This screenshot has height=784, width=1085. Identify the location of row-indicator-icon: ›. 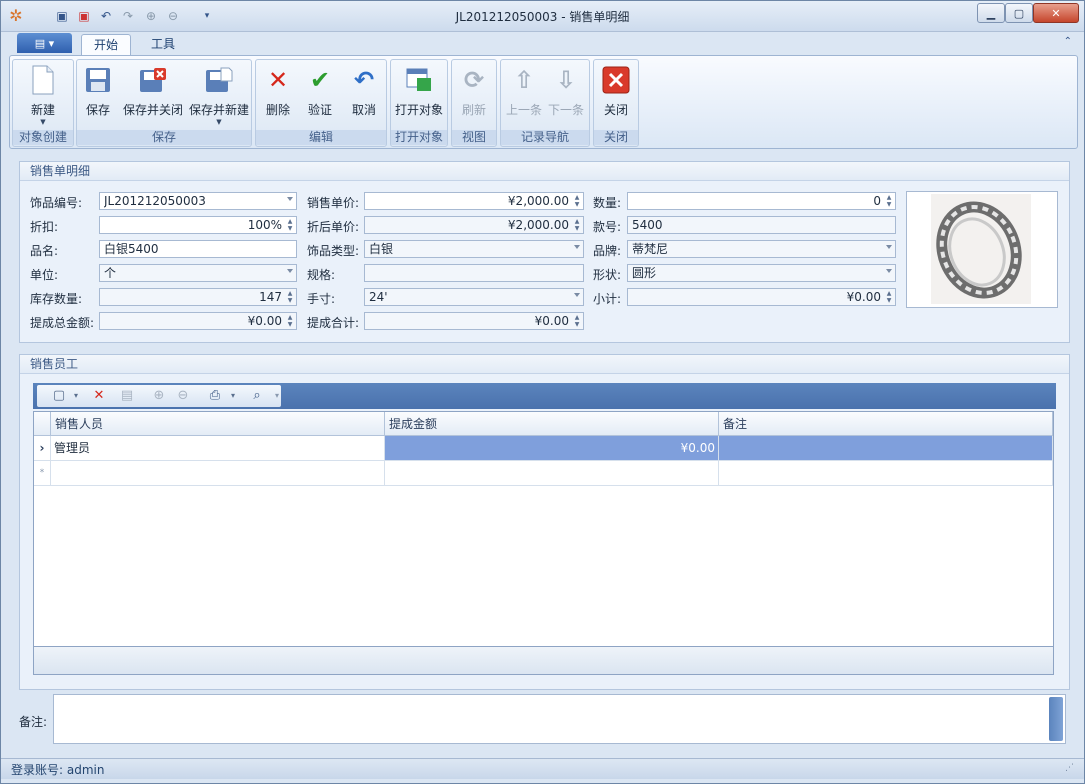
(42, 448).